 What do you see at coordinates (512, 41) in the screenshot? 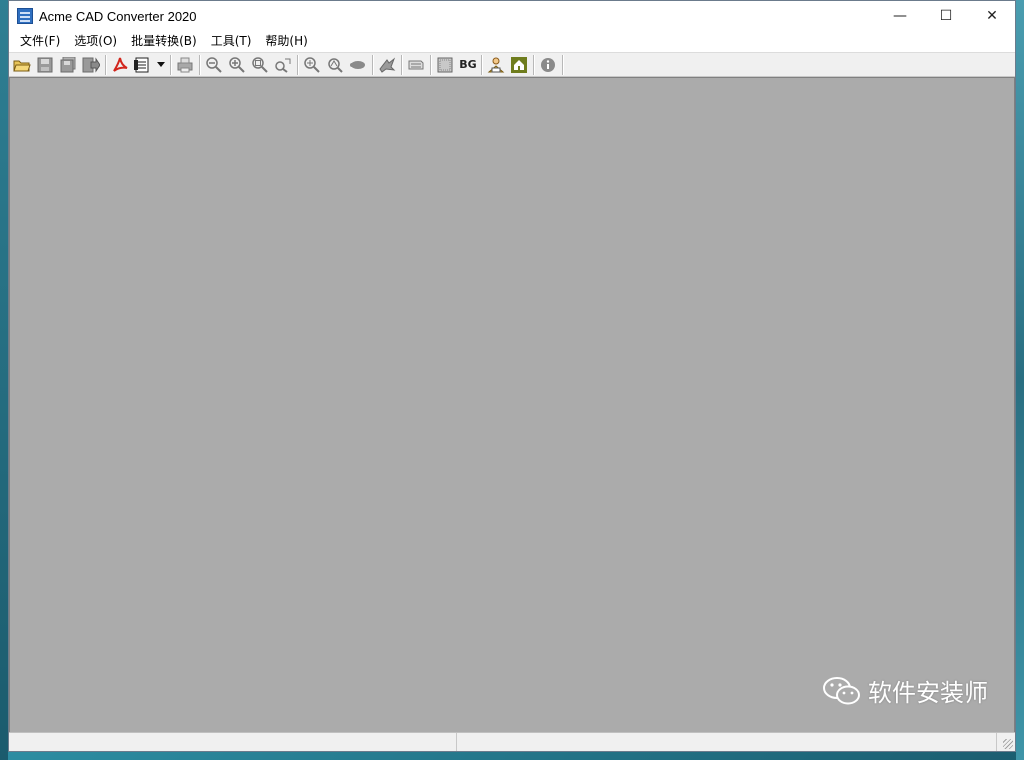
I see `menu-bar: 文件(F) 选项(O) 批量转换(B) 工具(T) 帮助(H)` at bounding box center [512, 41].